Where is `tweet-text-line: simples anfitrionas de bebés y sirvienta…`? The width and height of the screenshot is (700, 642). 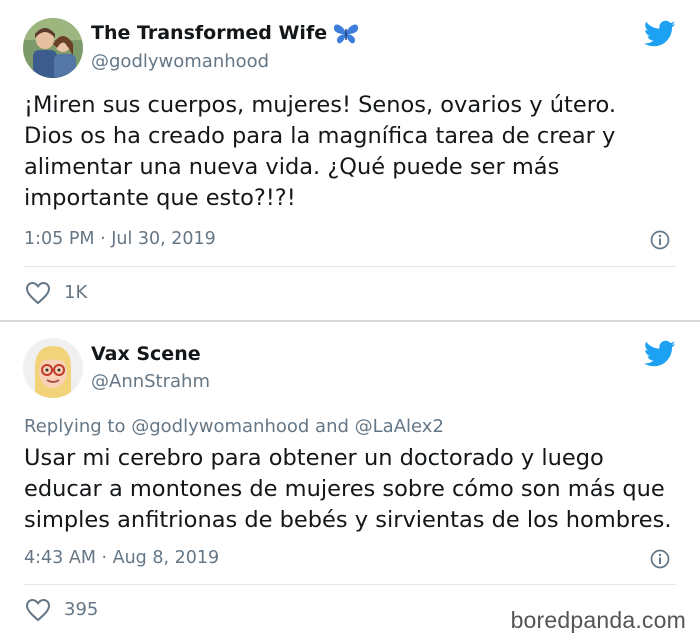 tweet-text-line: simples anfitrionas de bebés y sirvienta… is located at coordinates (348, 520).